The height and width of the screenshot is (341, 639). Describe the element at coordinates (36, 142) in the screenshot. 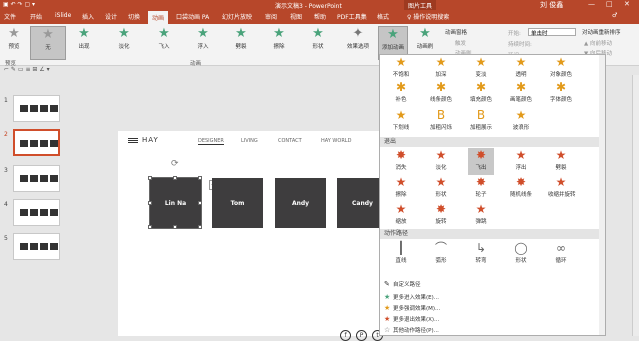

I see `slide-thumbnail-selected` at that location.